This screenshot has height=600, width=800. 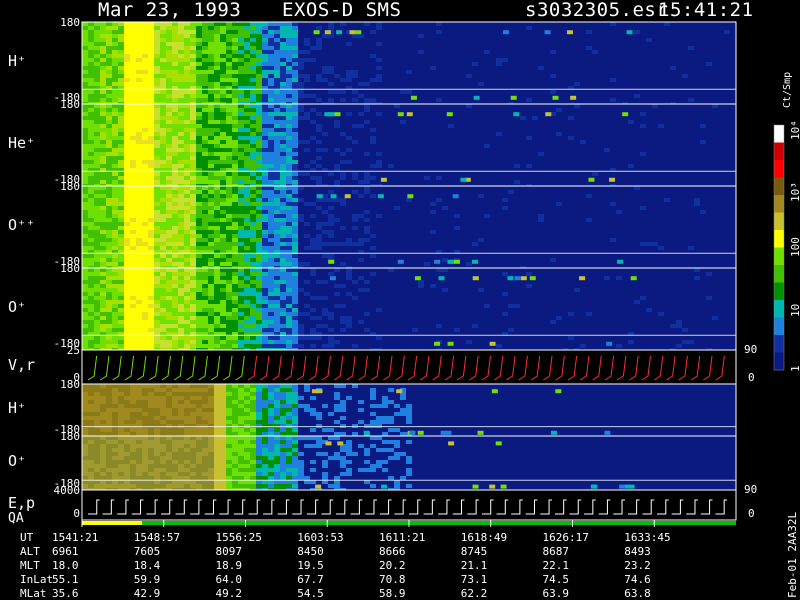 What do you see at coordinates (22, 503) in the screenshot?
I see `panel-label-7: E,p` at bounding box center [22, 503].